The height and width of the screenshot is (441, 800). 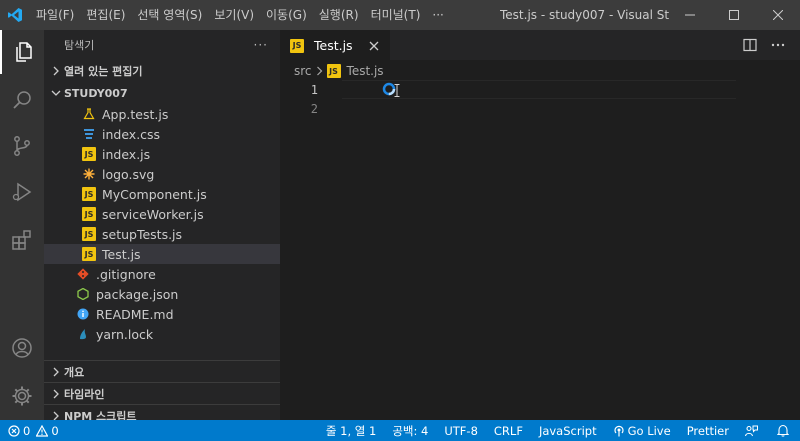 I want to click on accounts-button, so click(x=22, y=348).